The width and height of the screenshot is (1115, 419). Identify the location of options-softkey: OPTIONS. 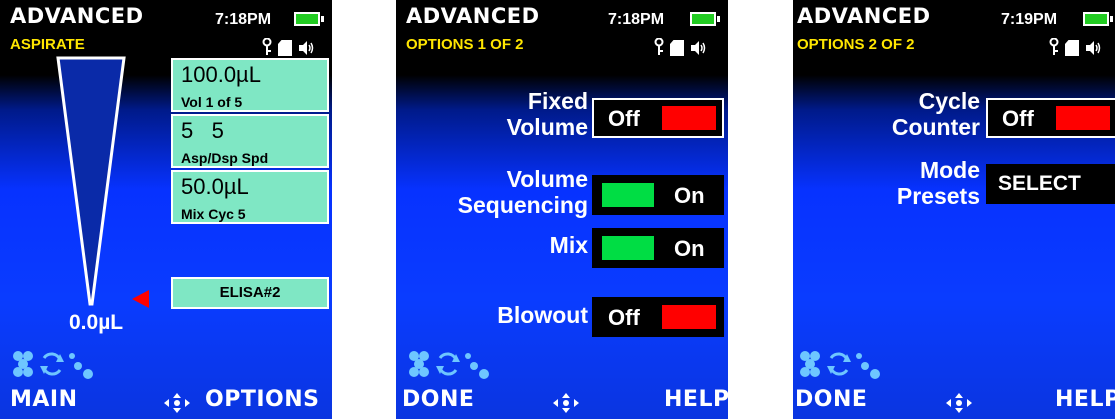
(262, 399).